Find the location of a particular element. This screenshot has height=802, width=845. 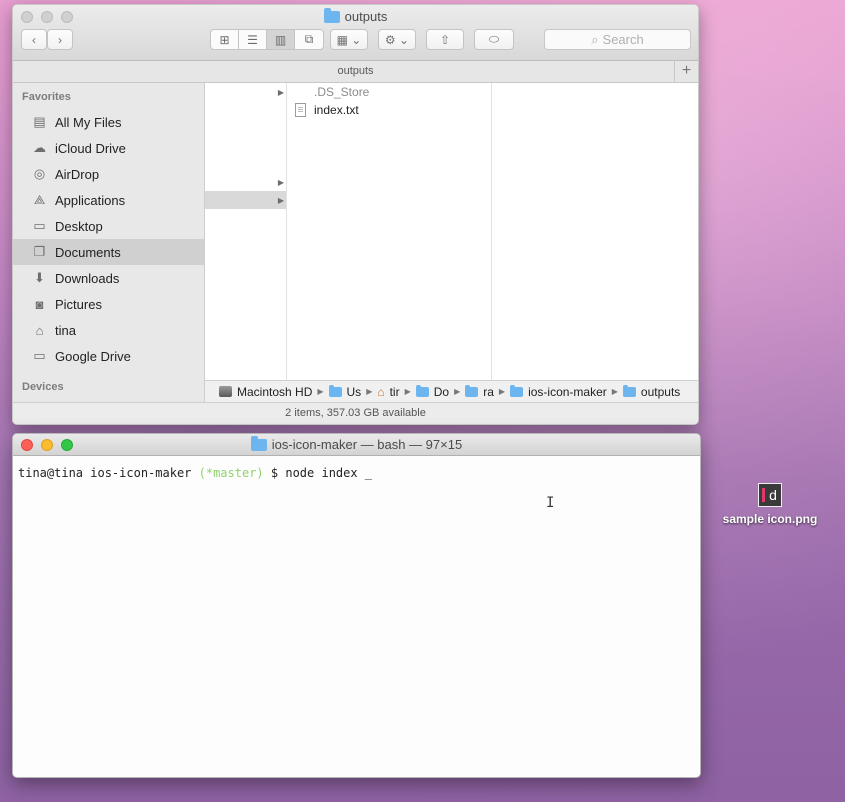

tab-outputs: outputs is located at coordinates (355, 71).